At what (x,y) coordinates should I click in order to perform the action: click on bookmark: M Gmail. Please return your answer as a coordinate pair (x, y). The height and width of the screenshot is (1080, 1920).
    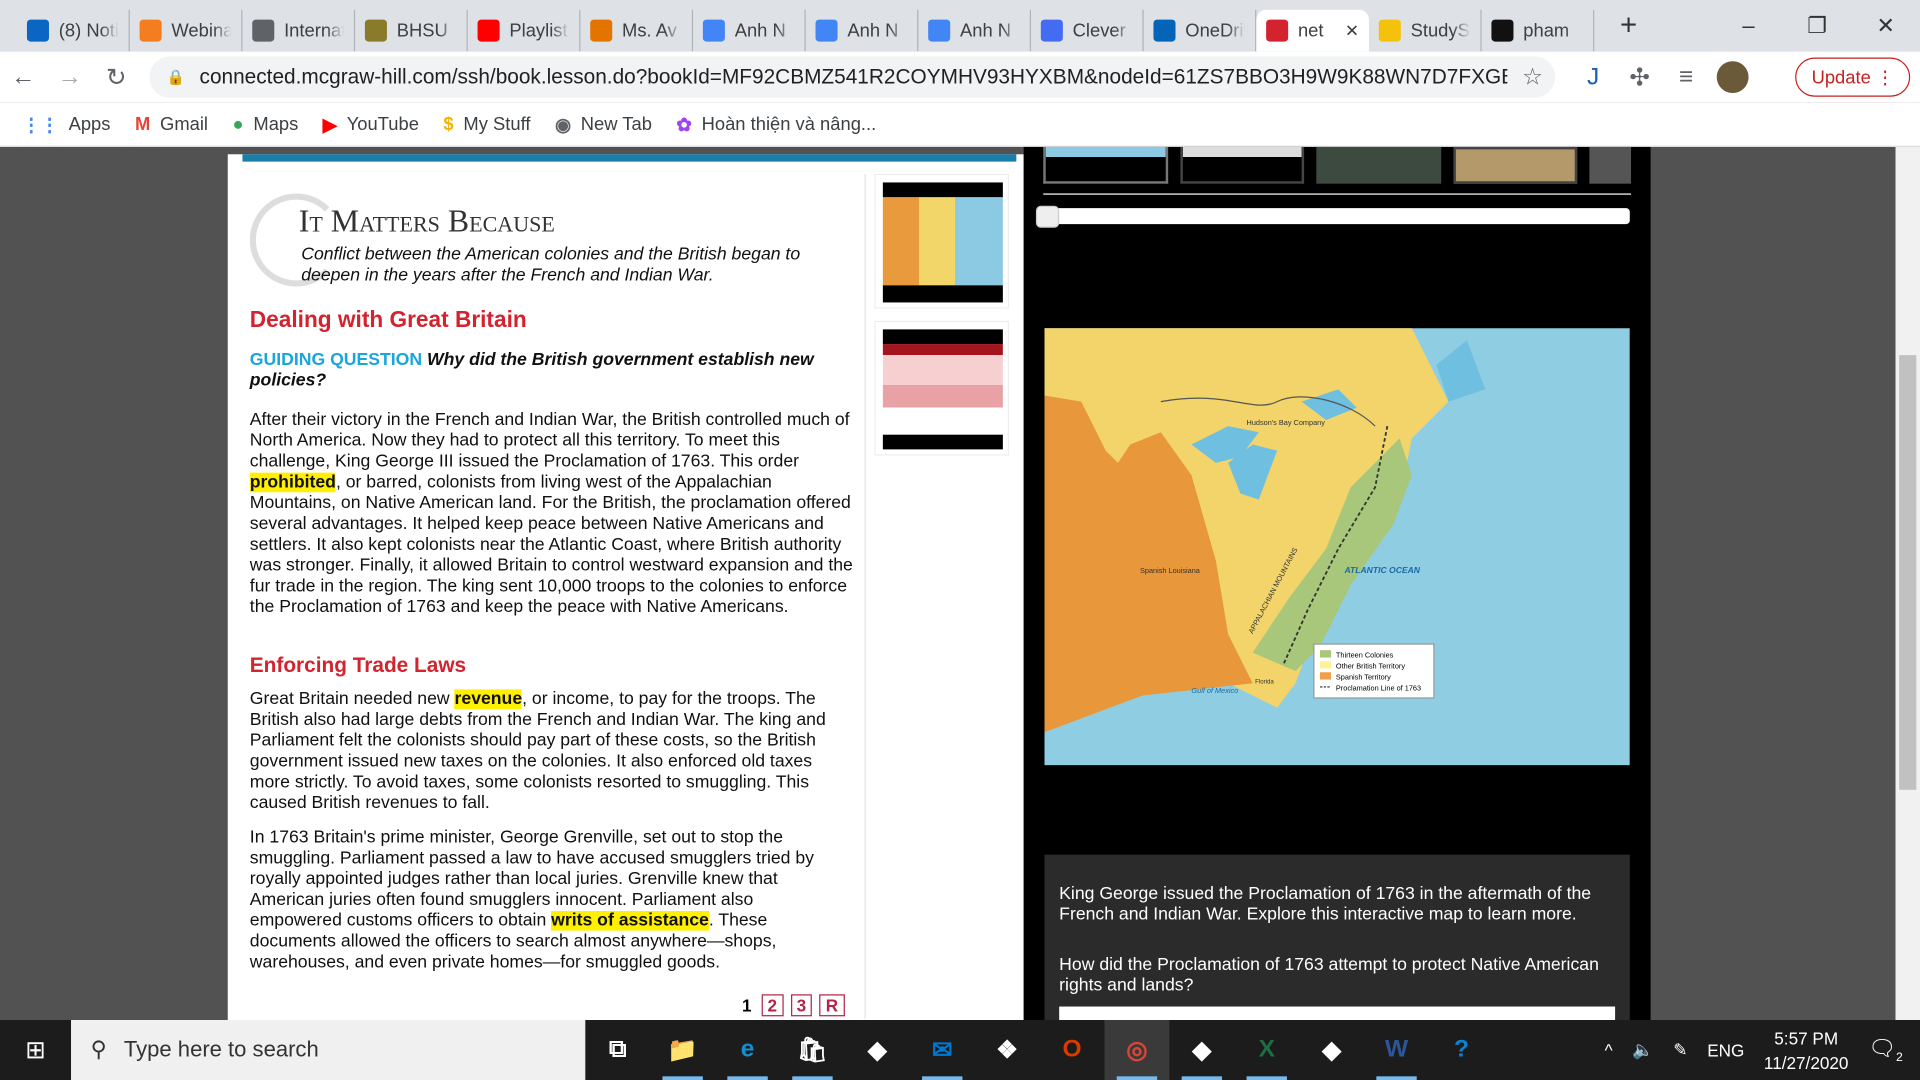
    Looking at the image, I should click on (171, 124).